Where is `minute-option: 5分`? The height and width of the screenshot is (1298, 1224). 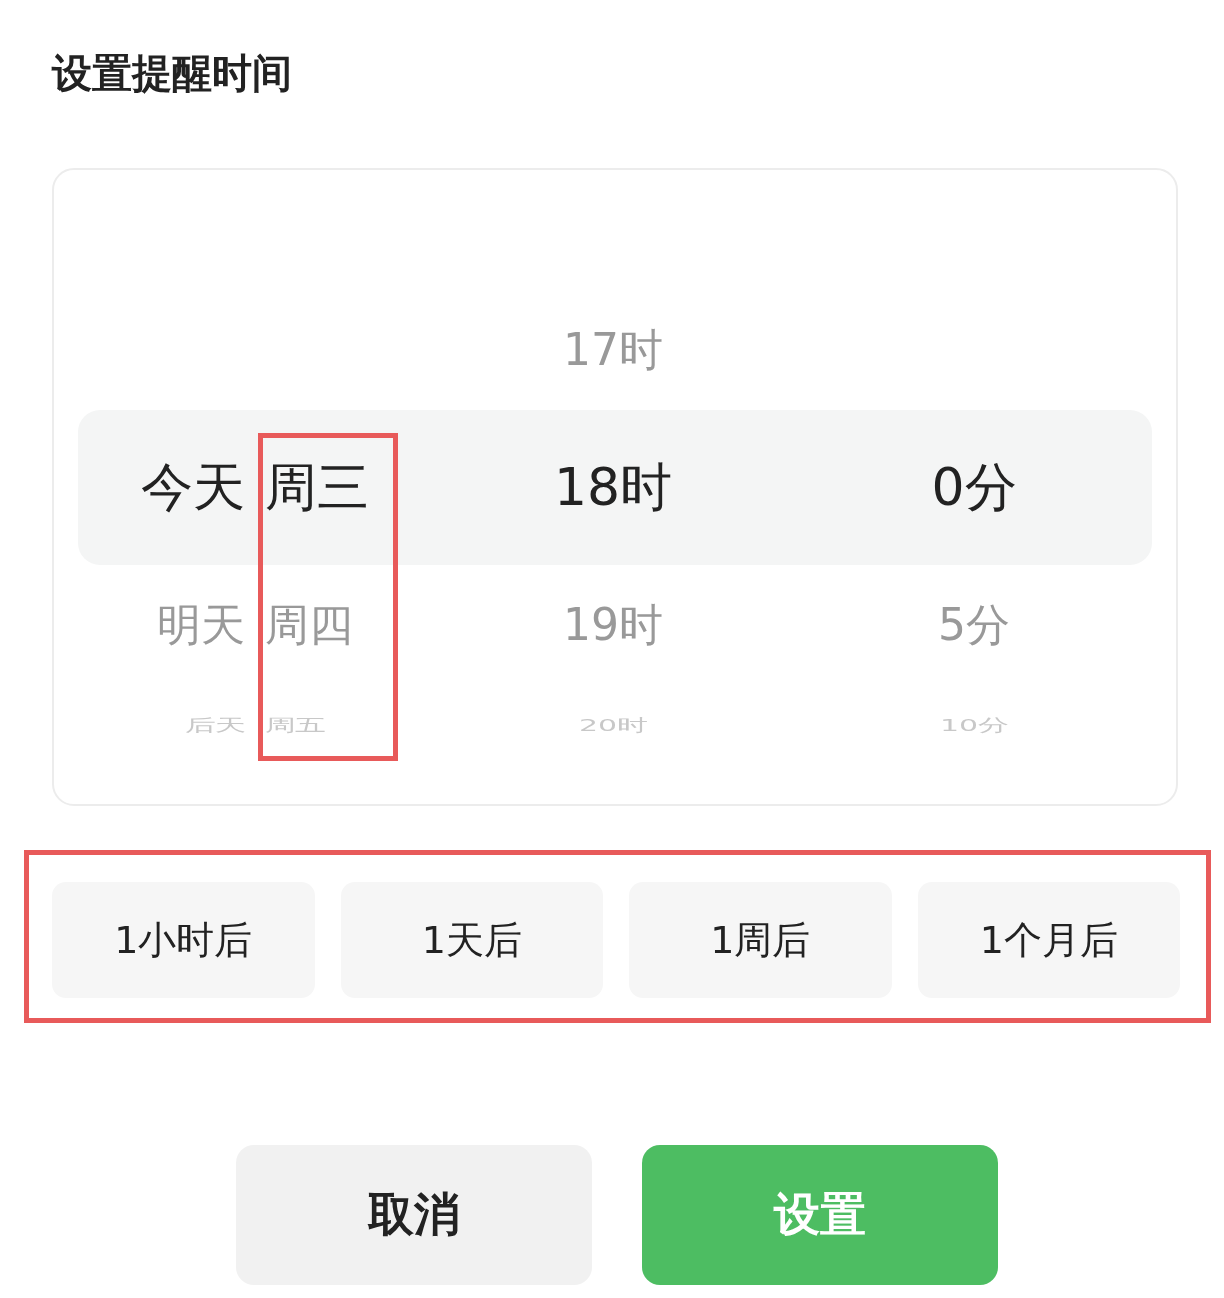
minute-option: 5分 is located at coordinates (974, 625).